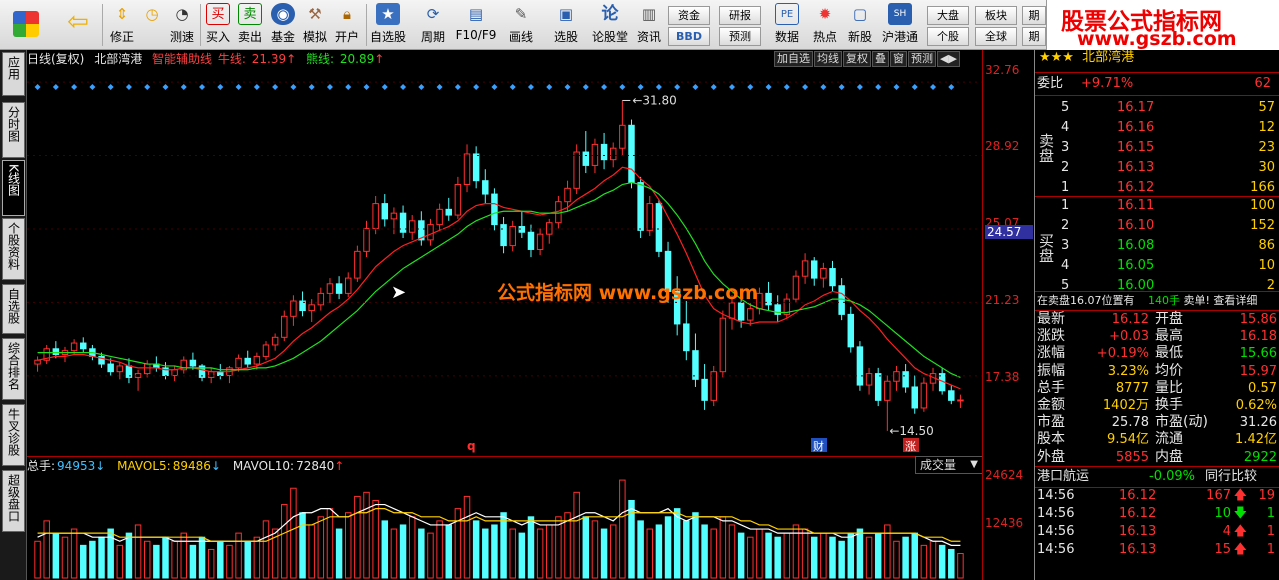 This screenshot has height=580, width=1279. What do you see at coordinates (948, 36) in the screenshot?
I see `gegu-button: 个股` at bounding box center [948, 36].